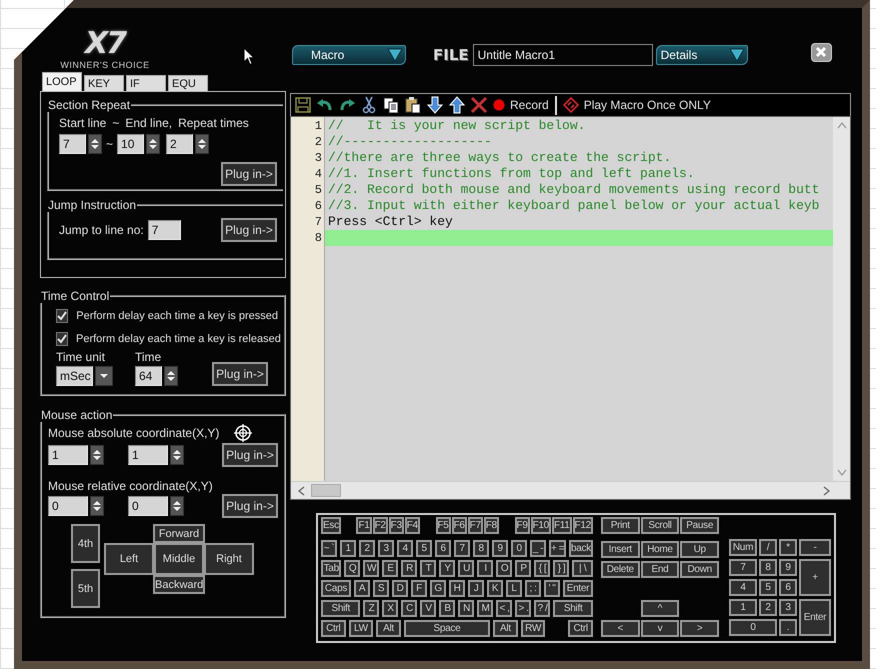 This screenshot has width=876, height=669. What do you see at coordinates (466, 568) in the screenshot?
I see `keyboard-key: U` at bounding box center [466, 568].